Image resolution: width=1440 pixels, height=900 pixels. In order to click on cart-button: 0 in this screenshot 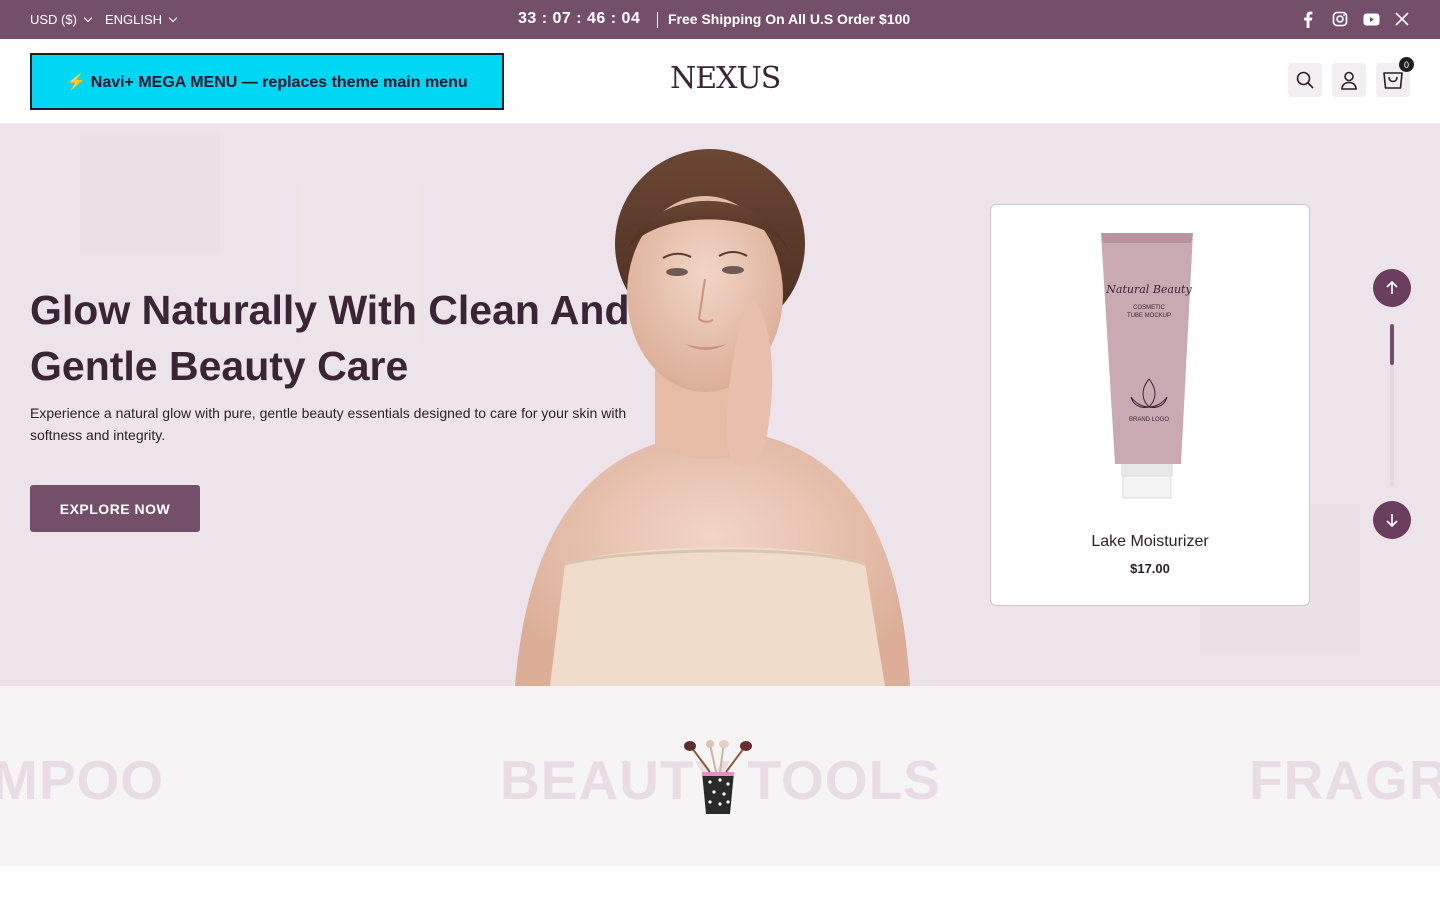, I will do `click(1395, 77)`.